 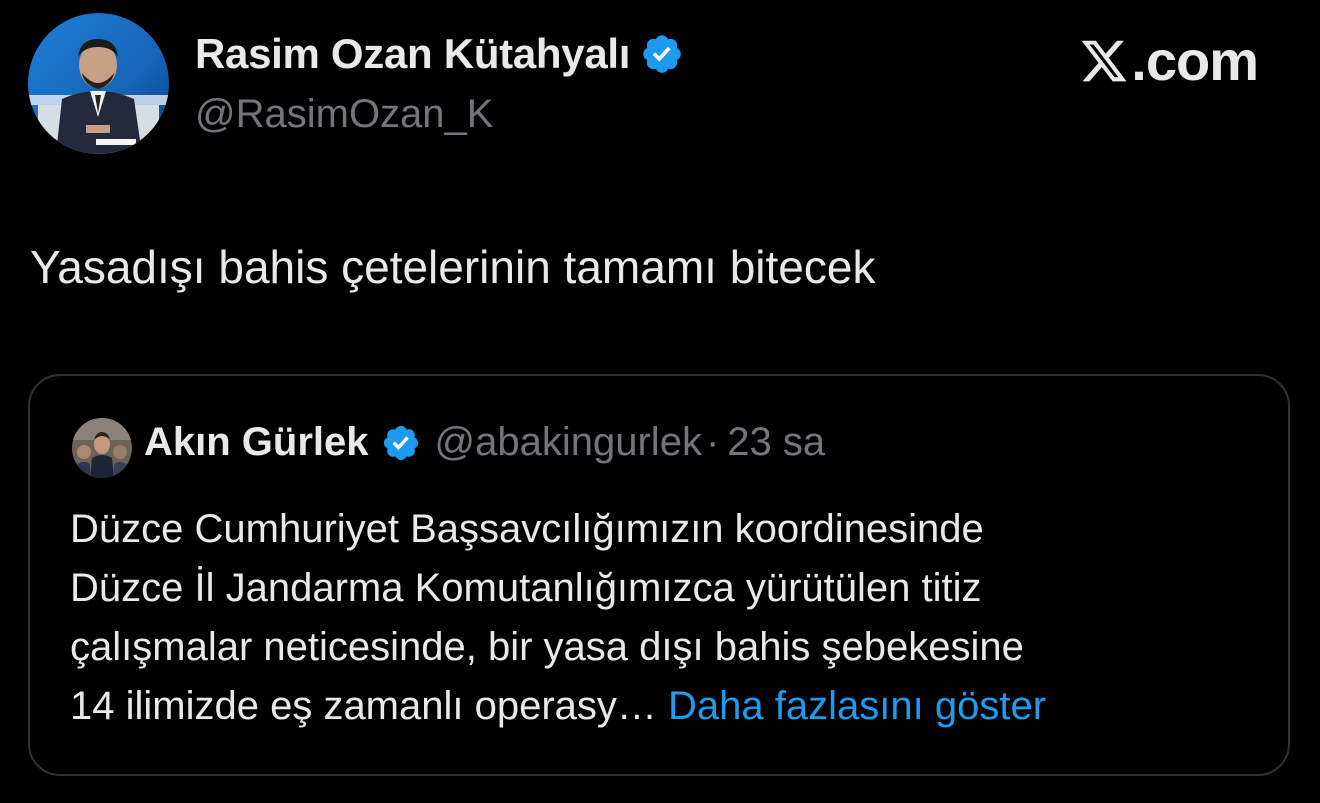 I want to click on quoted-author-name: Akın Gürlek, so click(x=256, y=442).